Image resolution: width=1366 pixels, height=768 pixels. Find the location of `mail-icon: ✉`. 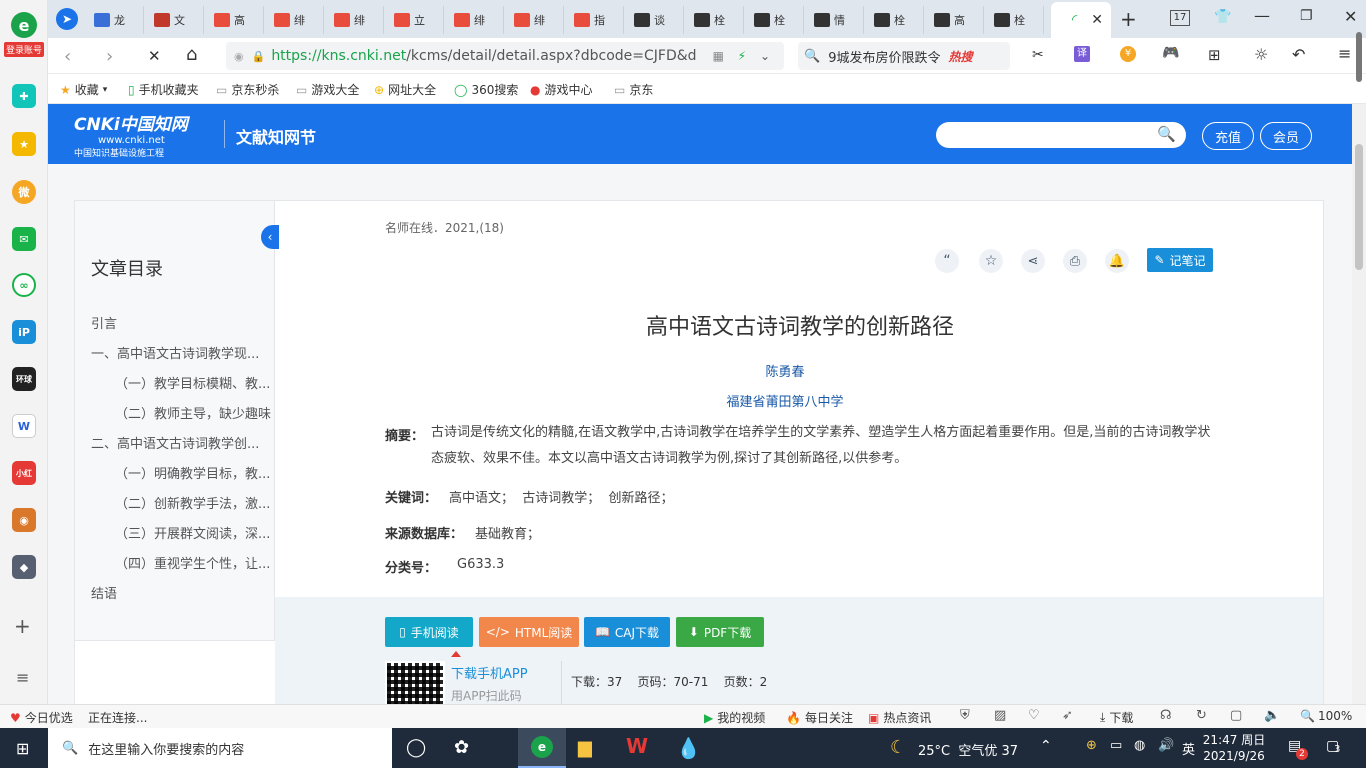

mail-icon: ✉ is located at coordinates (24, 239).